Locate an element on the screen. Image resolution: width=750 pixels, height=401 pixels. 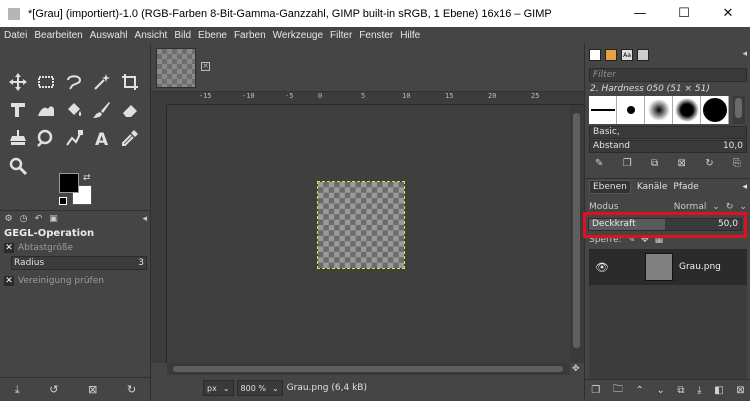
duplicate-layer-icon: ⧉ is located at coordinates (680, 390).